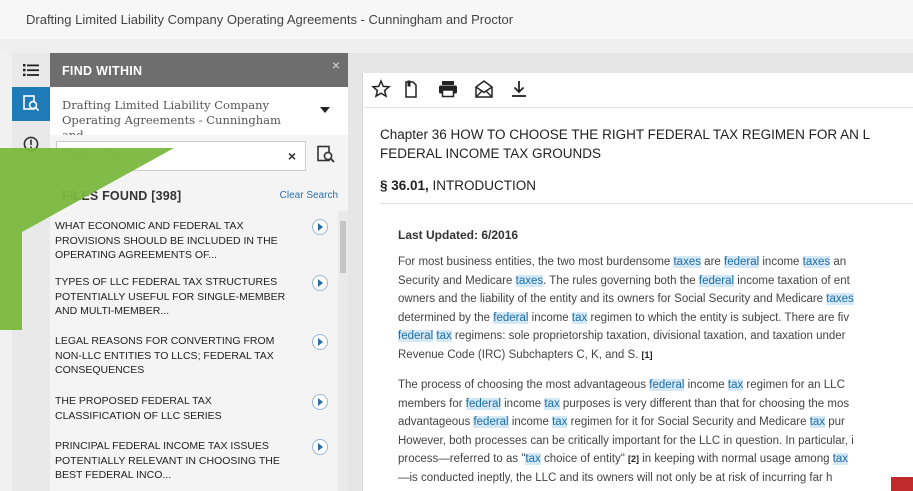  What do you see at coordinates (31, 144) in the screenshot?
I see `info-button` at bounding box center [31, 144].